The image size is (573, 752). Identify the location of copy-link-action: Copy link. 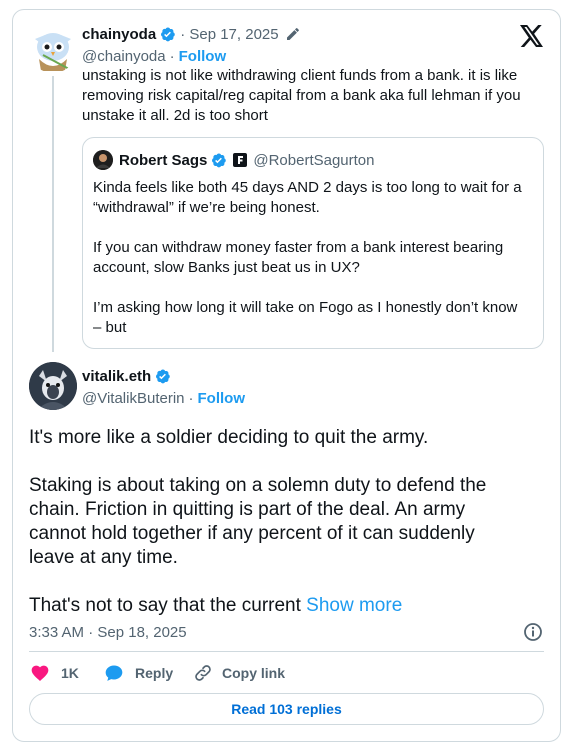
(239, 673).